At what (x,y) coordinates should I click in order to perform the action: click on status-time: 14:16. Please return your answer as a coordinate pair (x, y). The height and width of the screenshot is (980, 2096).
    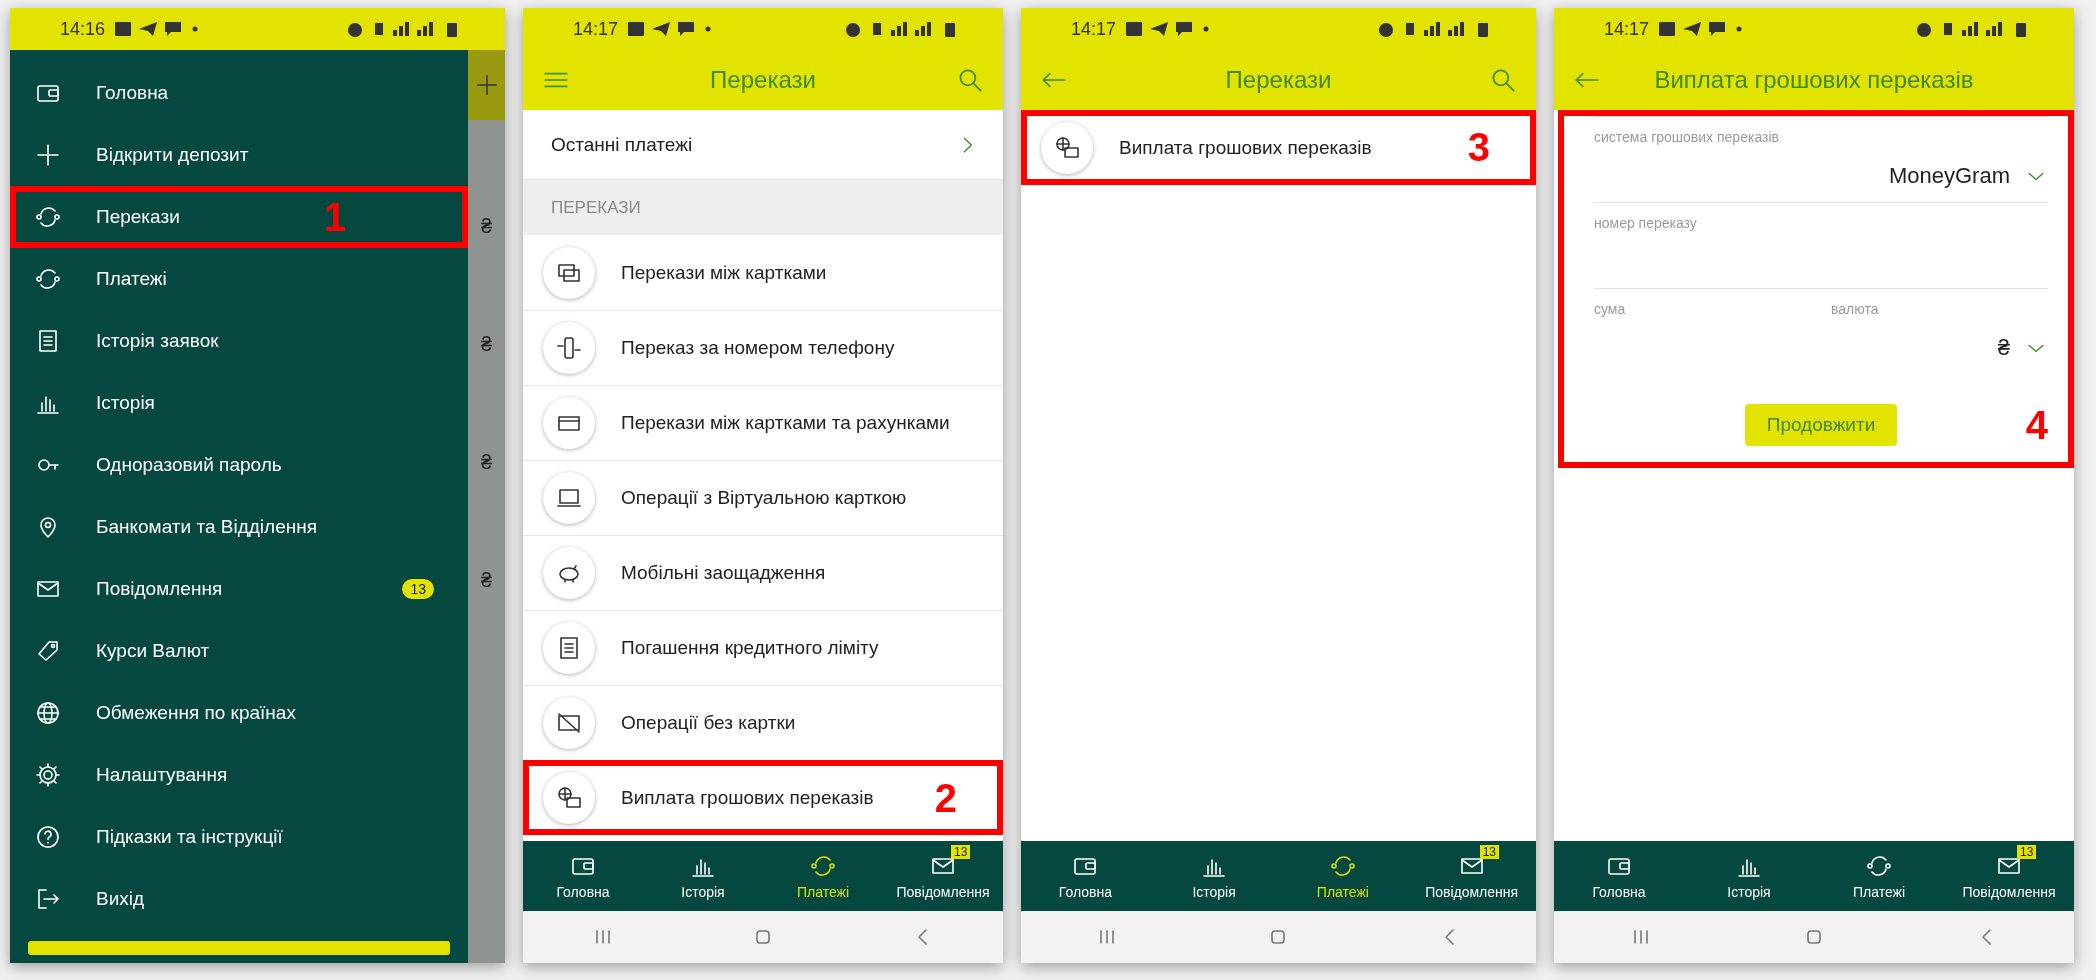
    Looking at the image, I should click on (83, 29).